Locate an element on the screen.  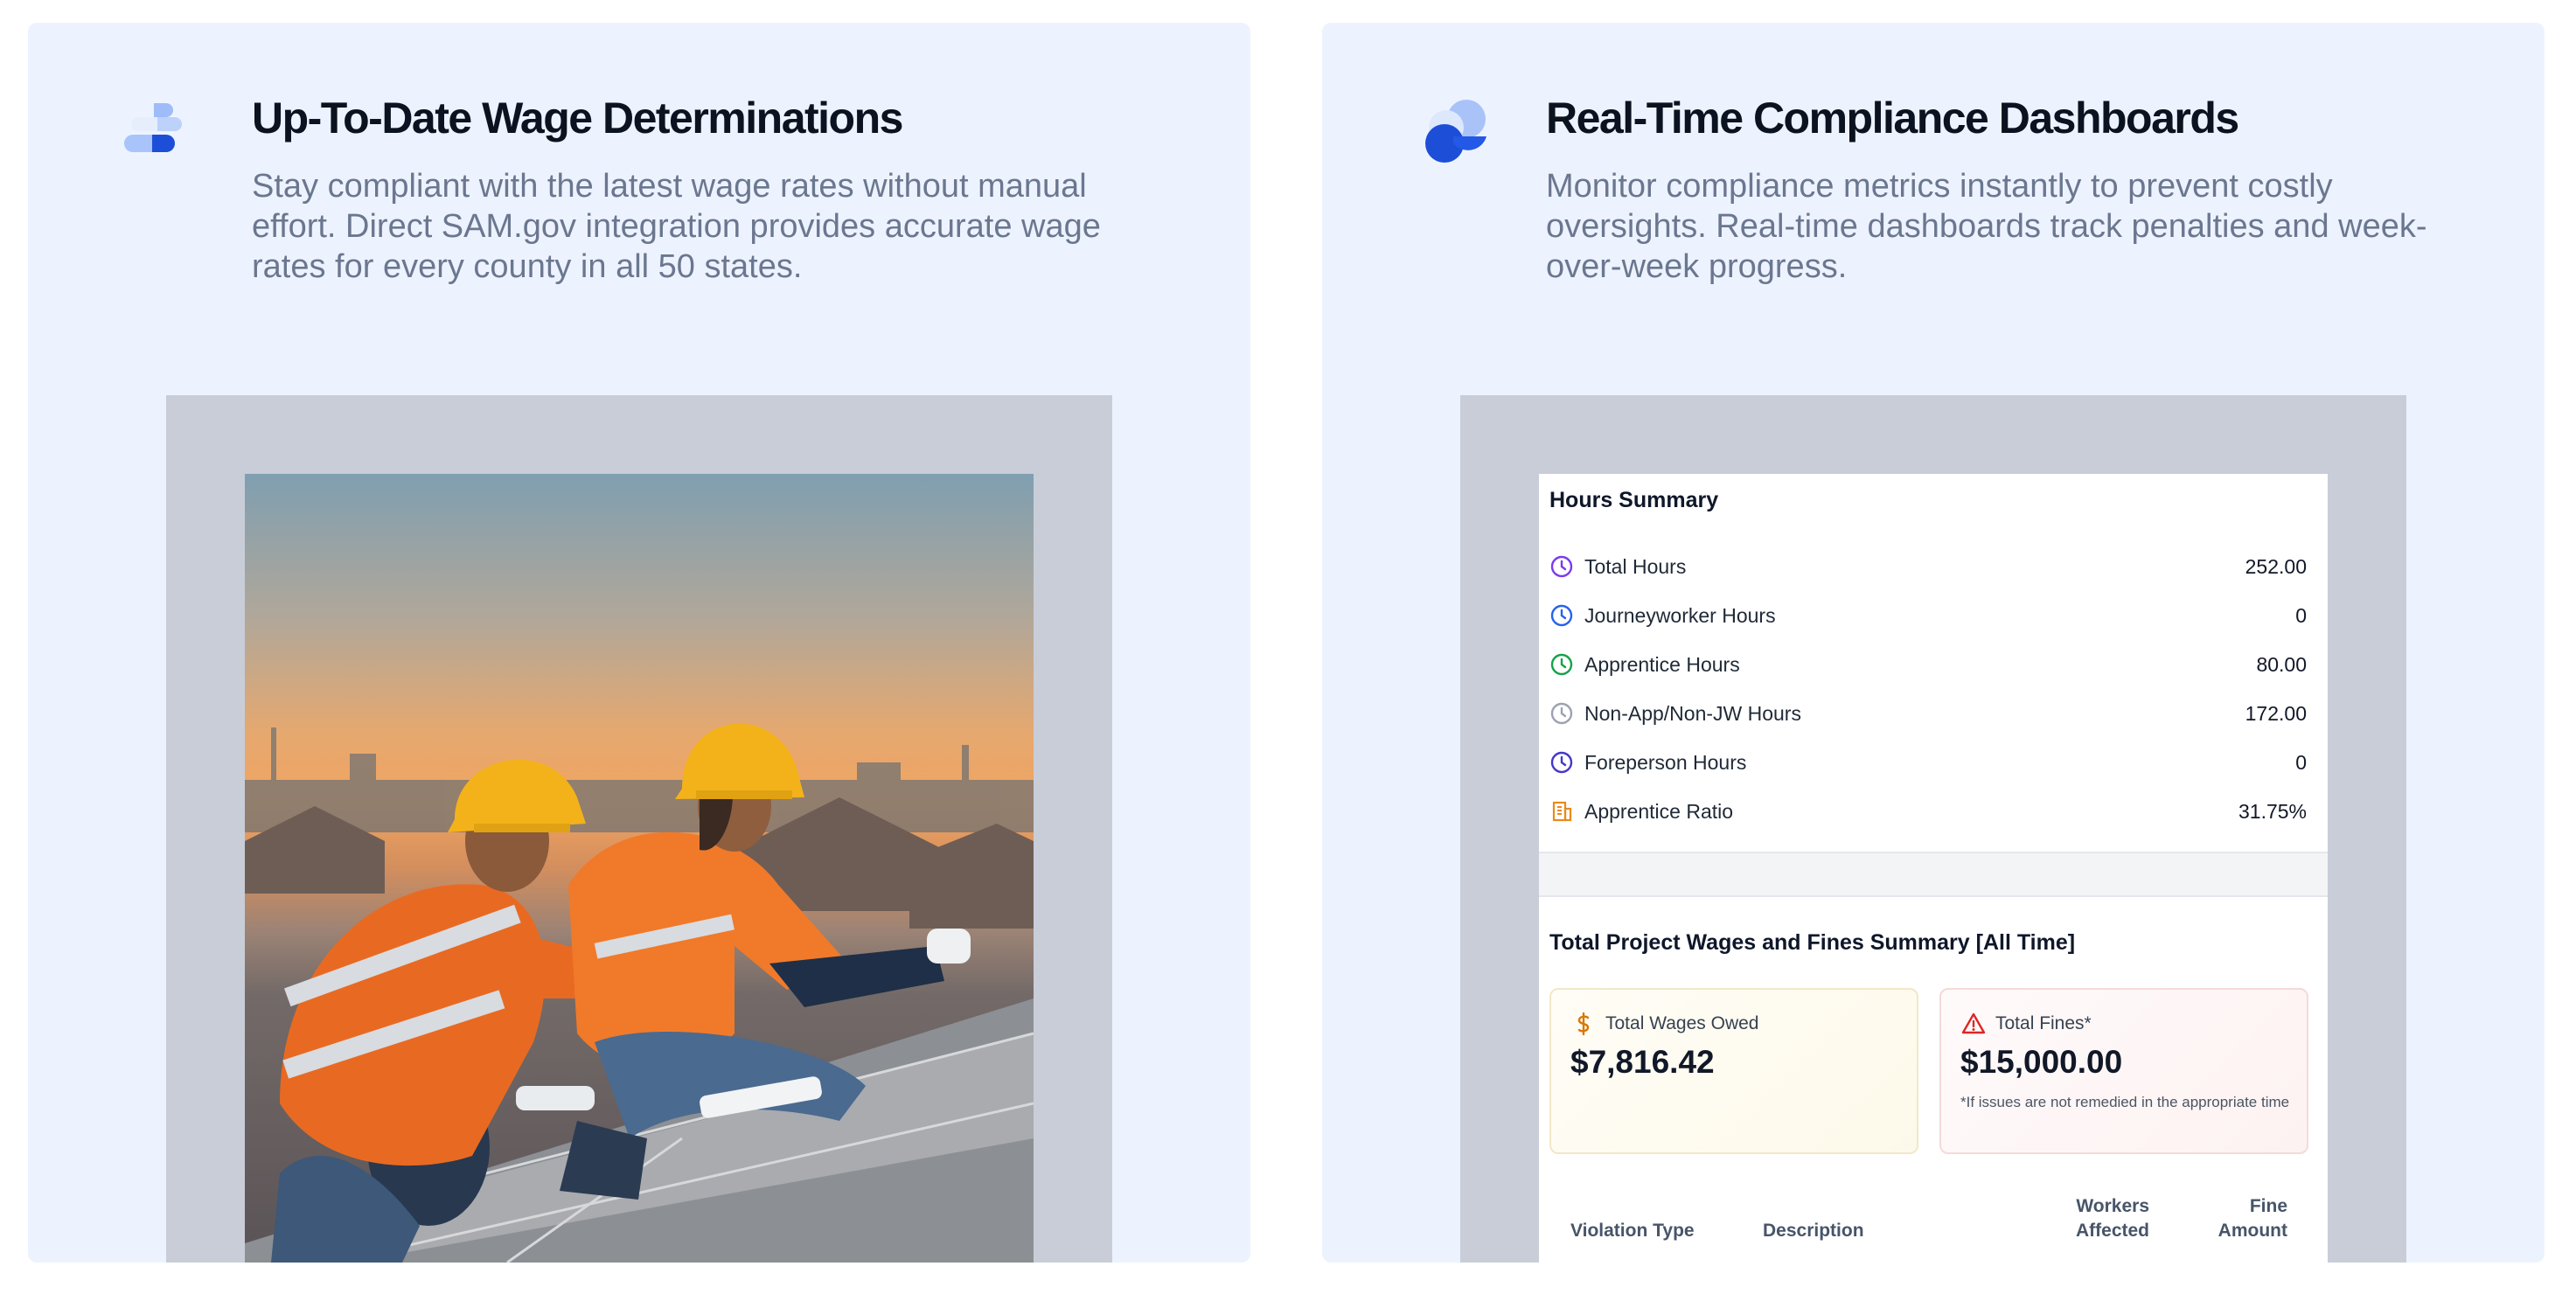
hours-label: Apprentice Hours is located at coordinates (1662, 664).